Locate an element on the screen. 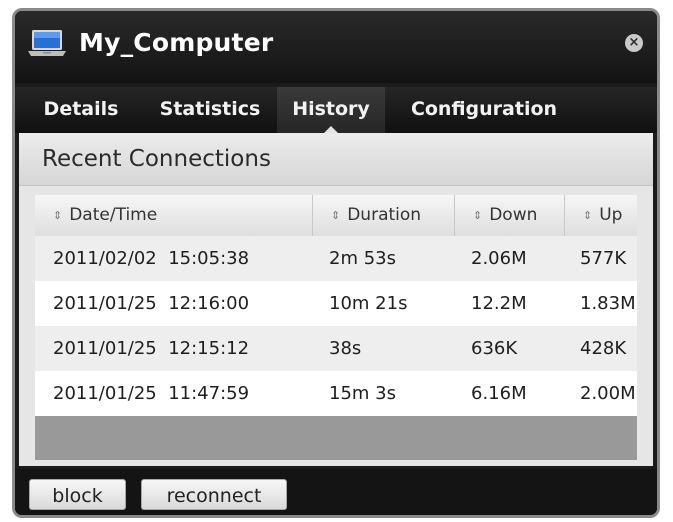  table-header: ⇕ Date/Time ⇕ Duration ⇕ Down ⇕ Up is located at coordinates (336, 215).